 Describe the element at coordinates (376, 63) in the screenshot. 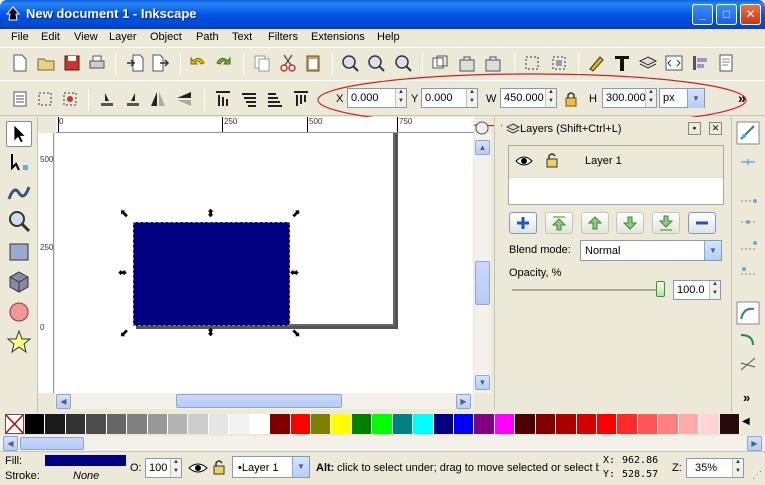

I see `zoom-drawing-icon` at that location.